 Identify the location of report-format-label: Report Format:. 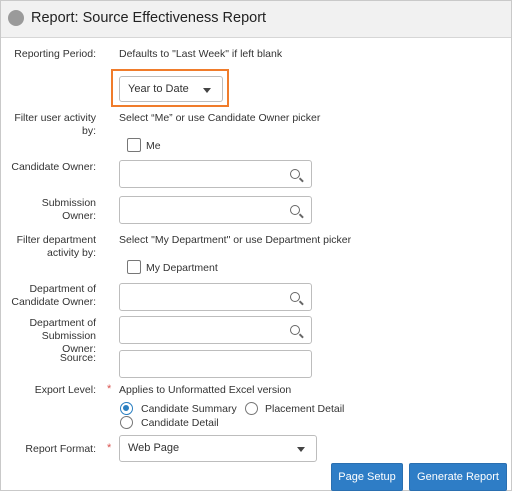
(60, 449).